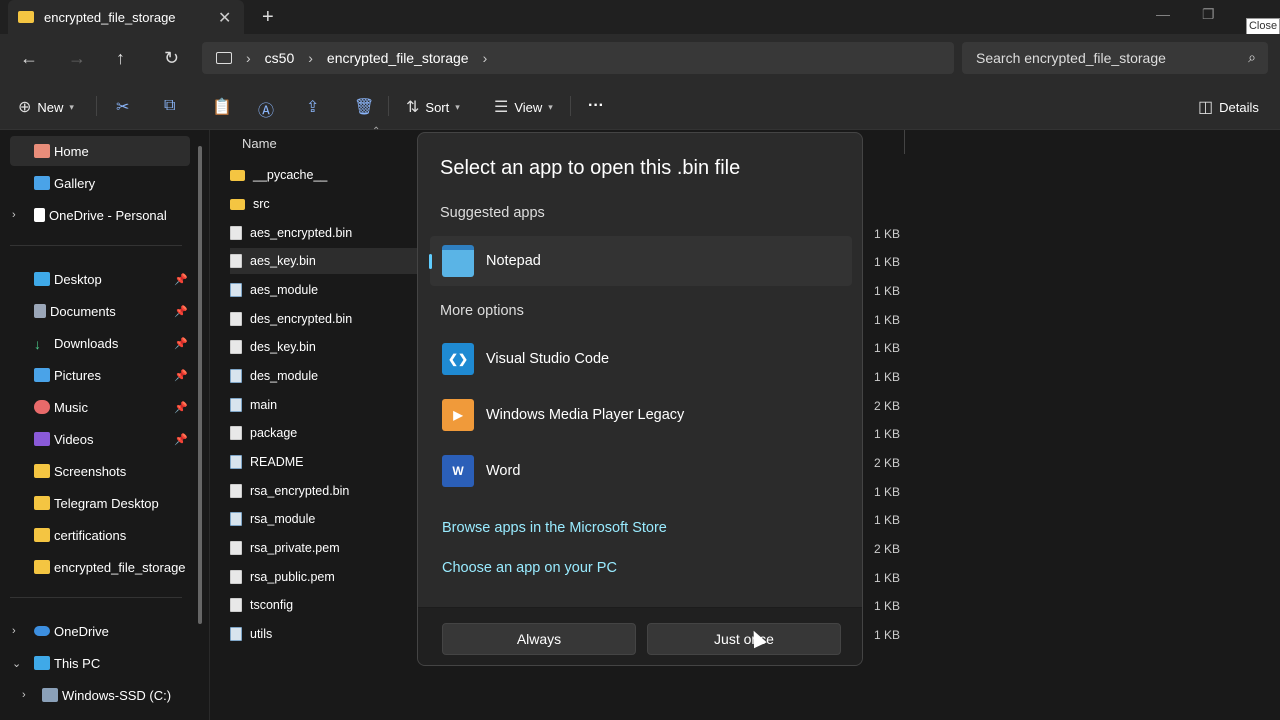 The height and width of the screenshot is (720, 1280). What do you see at coordinates (272, 605) in the screenshot?
I see `file-name: tsconfig` at bounding box center [272, 605].